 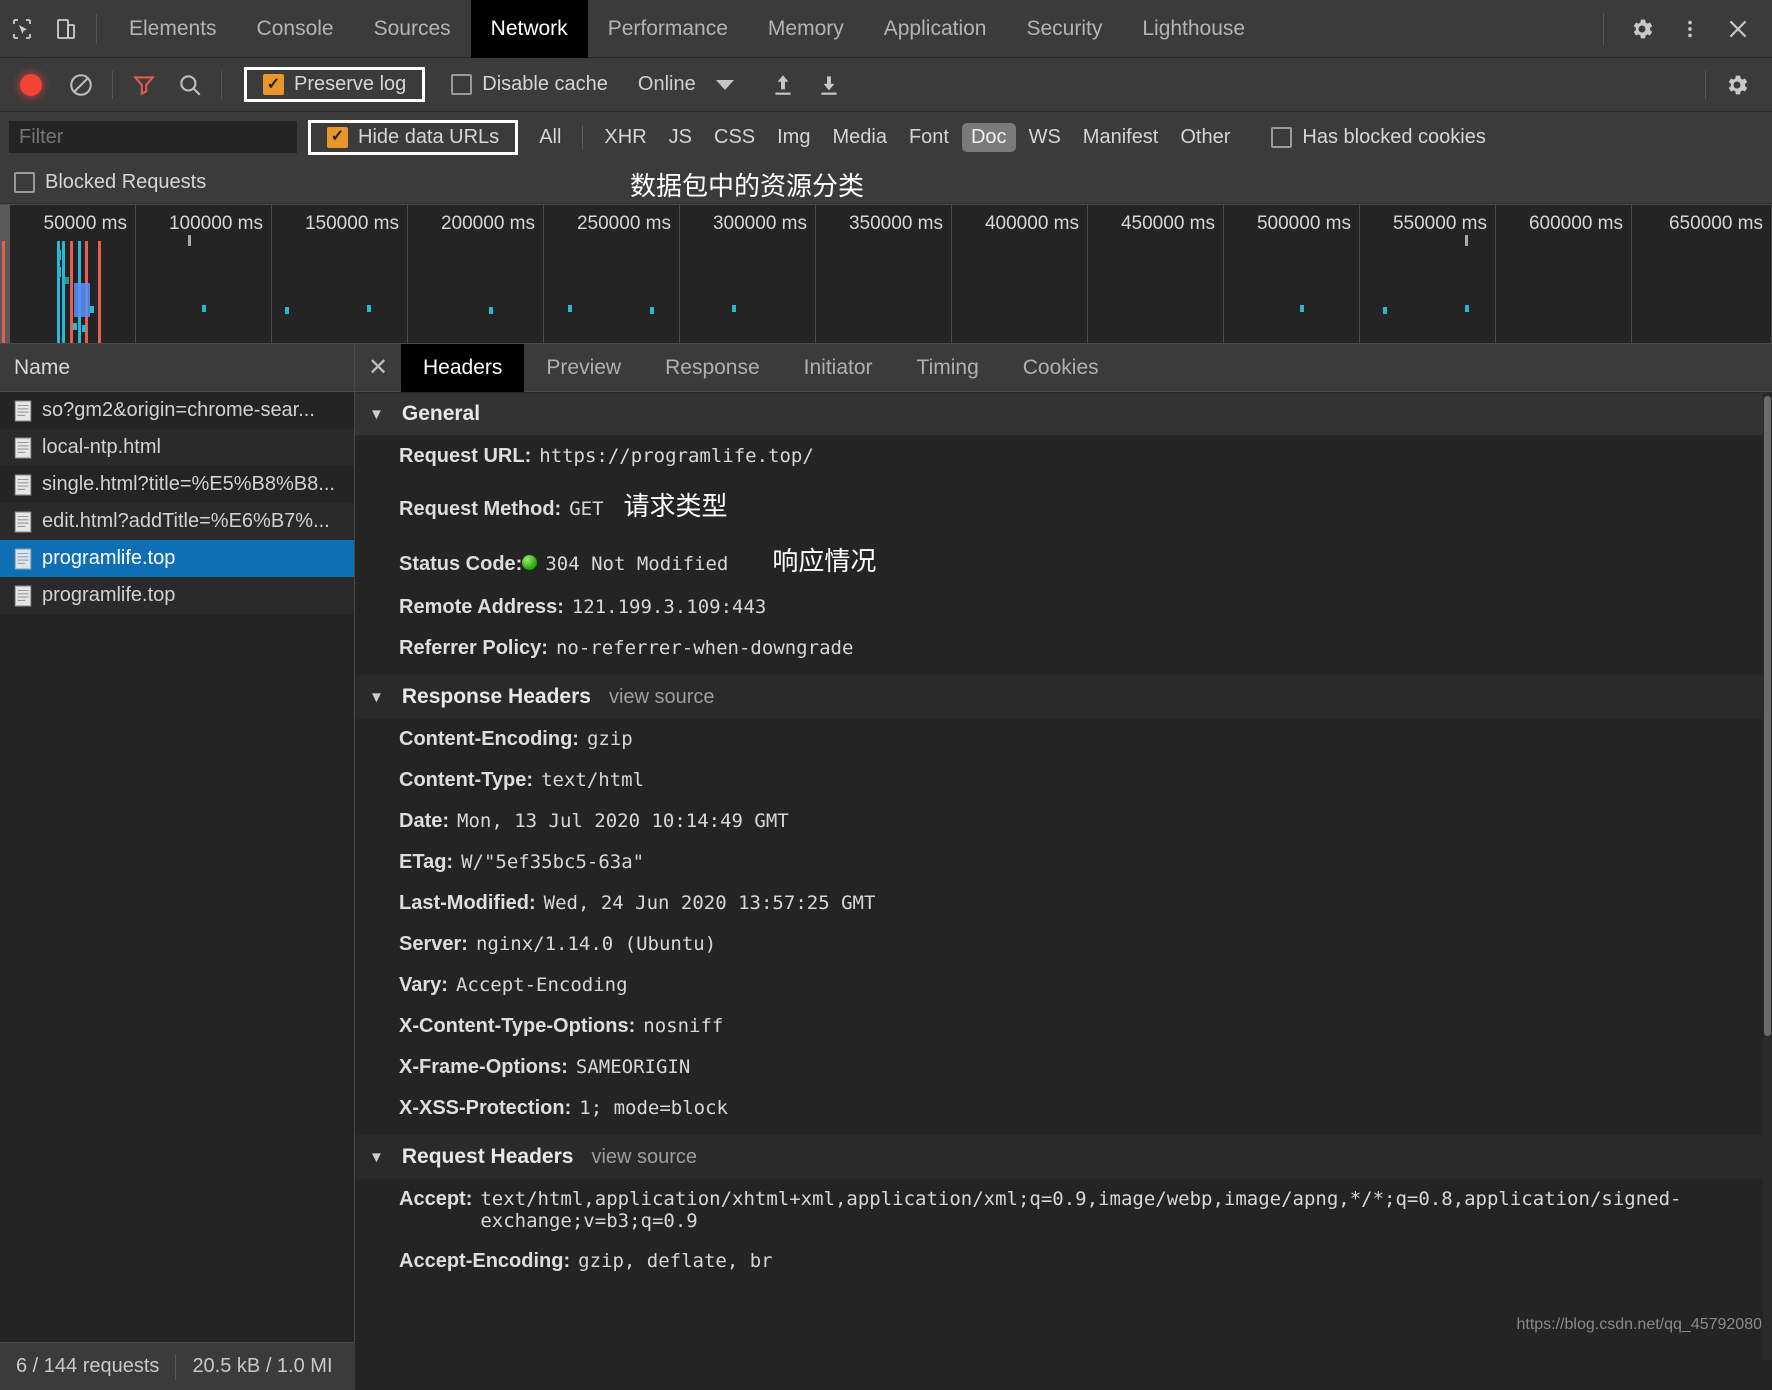 I want to click on tab-security: Security, so click(x=1064, y=29).